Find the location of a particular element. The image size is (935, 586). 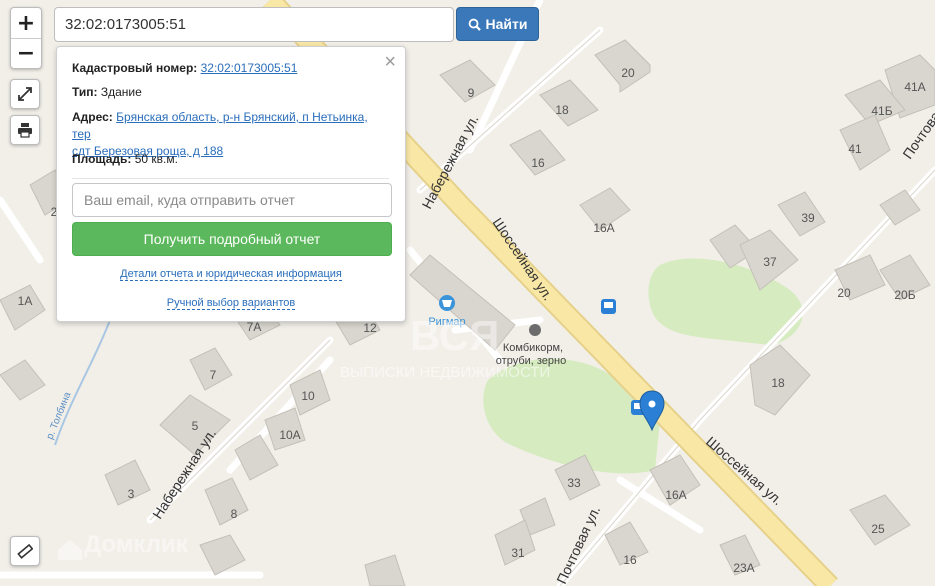

search-input is located at coordinates (254, 24).